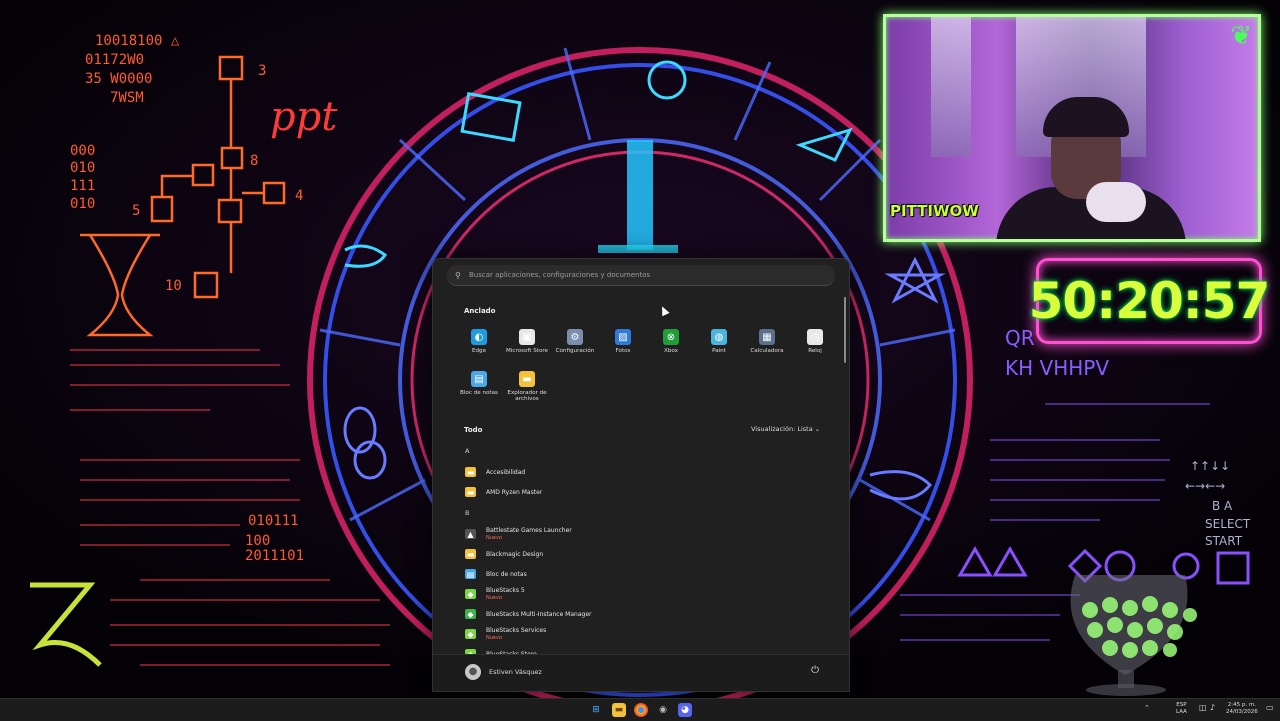 The width and height of the screenshot is (1280, 721). Describe the element at coordinates (82, 151) in the screenshot. I see `svg-text: 000` at that location.